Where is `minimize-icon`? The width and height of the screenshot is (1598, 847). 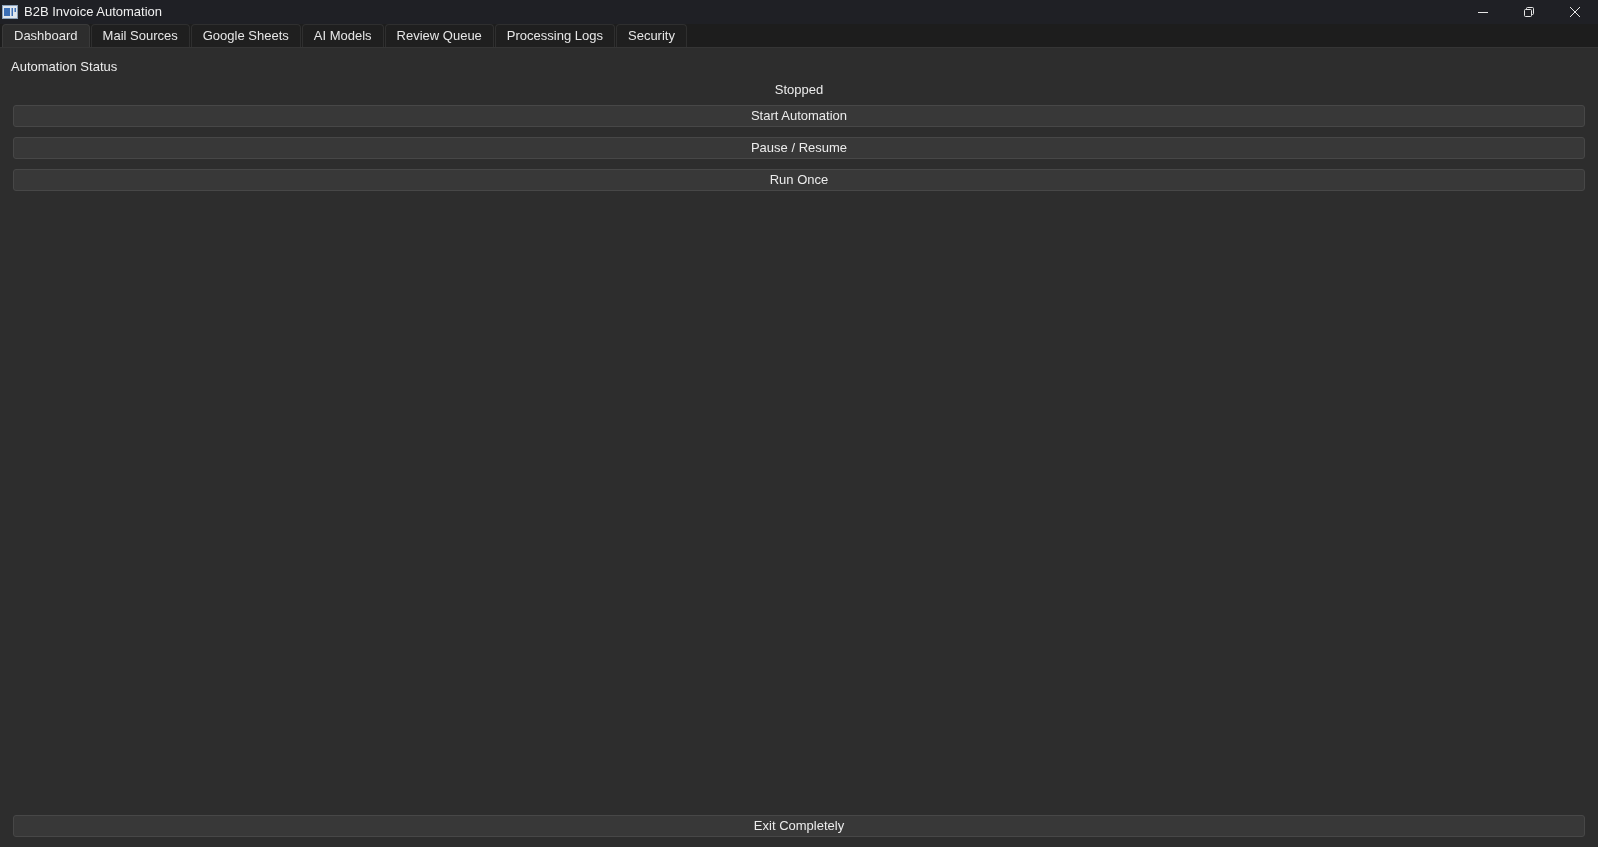 minimize-icon is located at coordinates (1483, 12).